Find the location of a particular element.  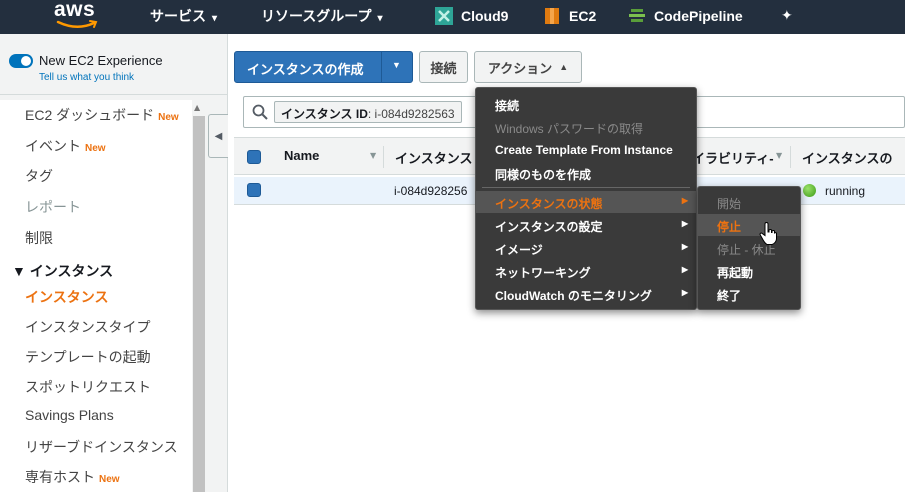

sidebar-item-reserved-instances: リザーブドインスタンス is located at coordinates (101, 447).